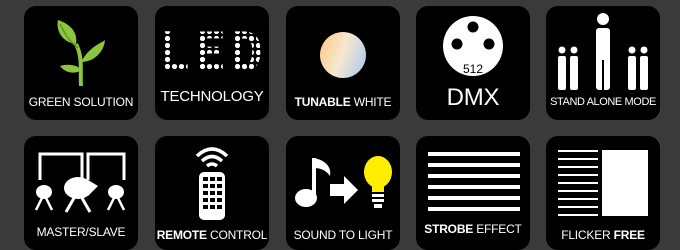  I want to click on standing-figures-icon, so click(603, 51).